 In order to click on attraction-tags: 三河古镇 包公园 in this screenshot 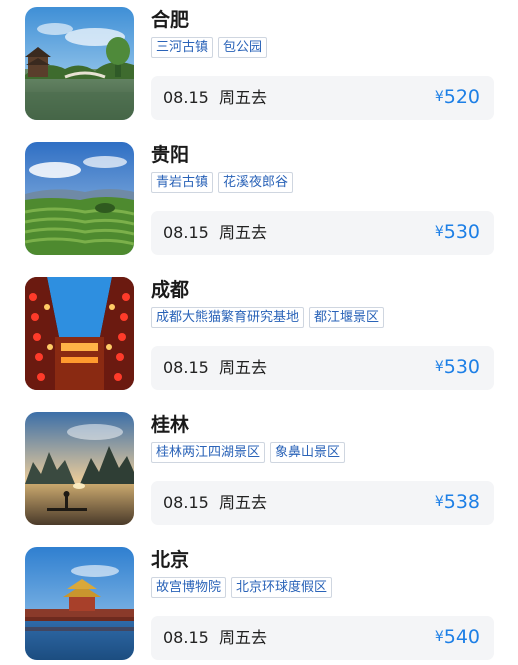, I will do `click(209, 47)`.